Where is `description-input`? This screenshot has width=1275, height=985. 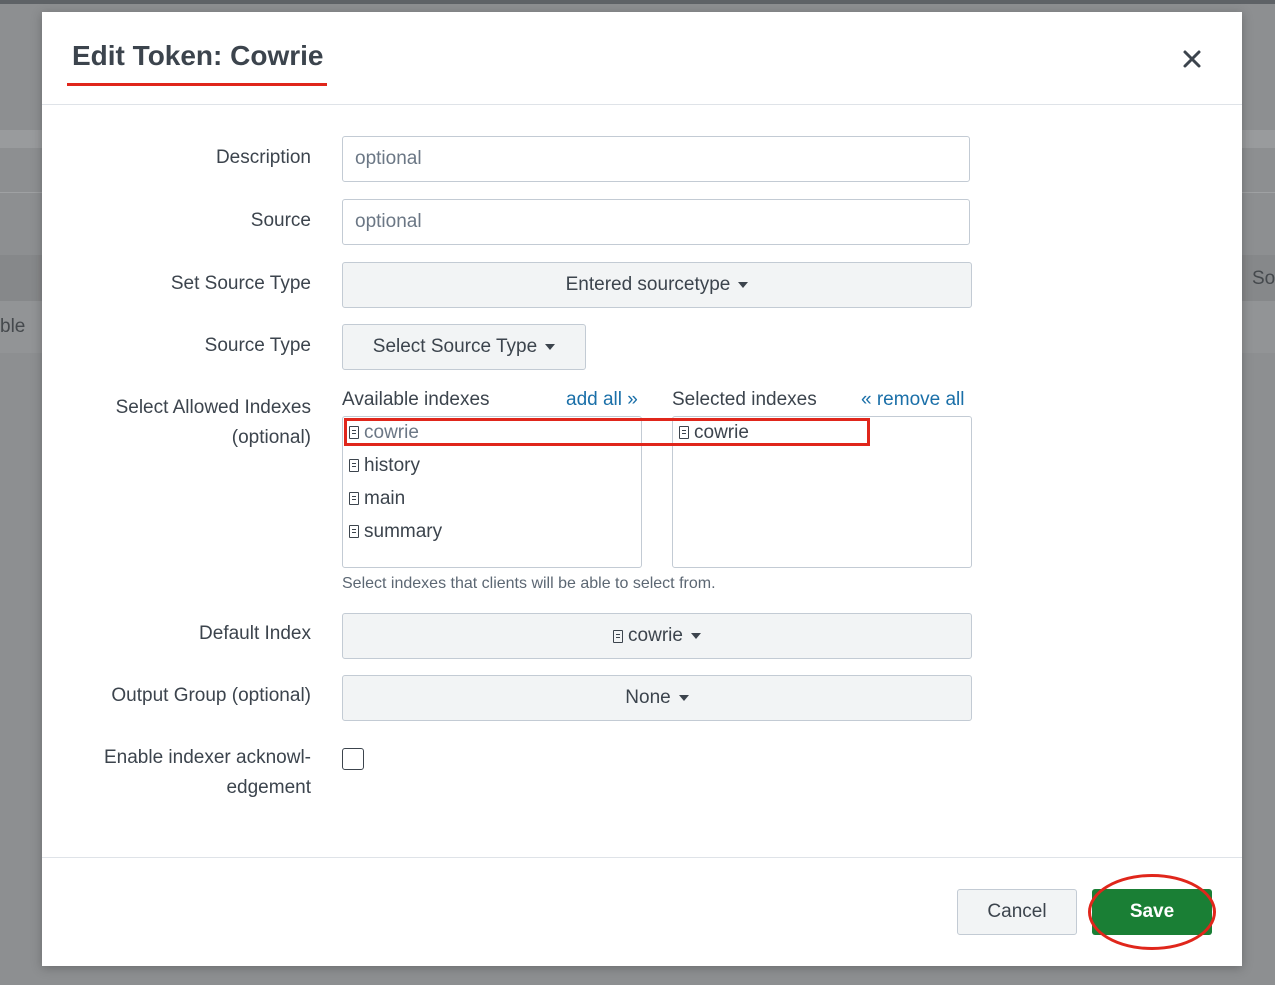 description-input is located at coordinates (656, 159).